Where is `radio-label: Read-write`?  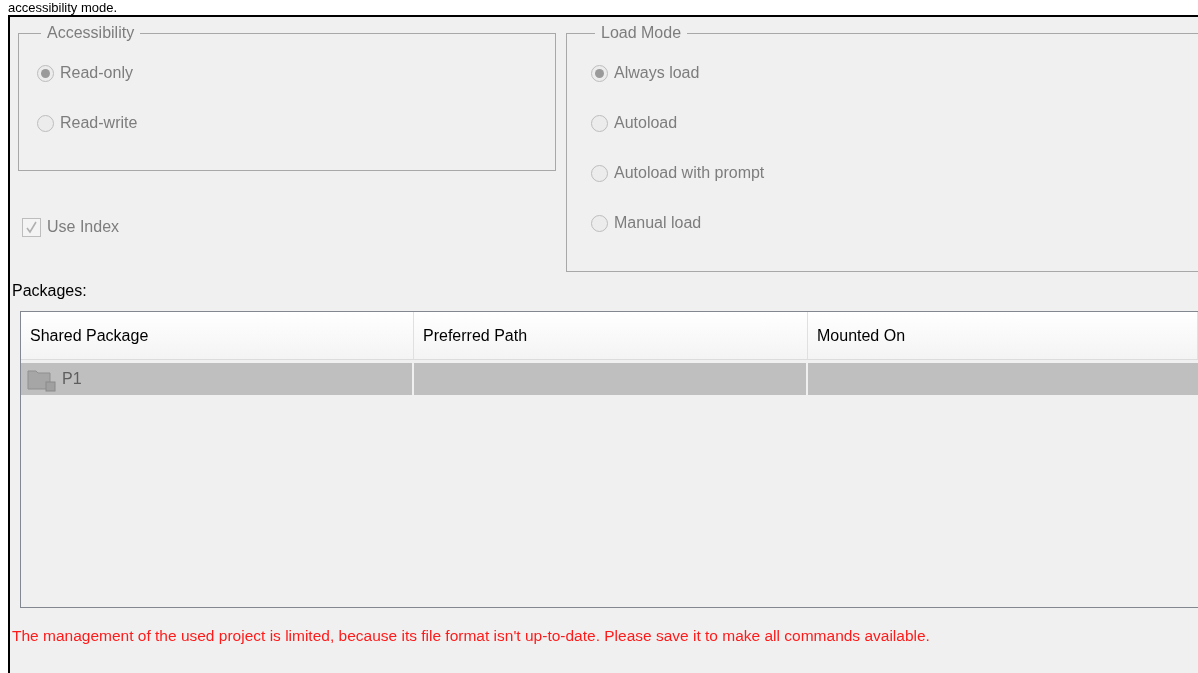 radio-label: Read-write is located at coordinates (99, 123).